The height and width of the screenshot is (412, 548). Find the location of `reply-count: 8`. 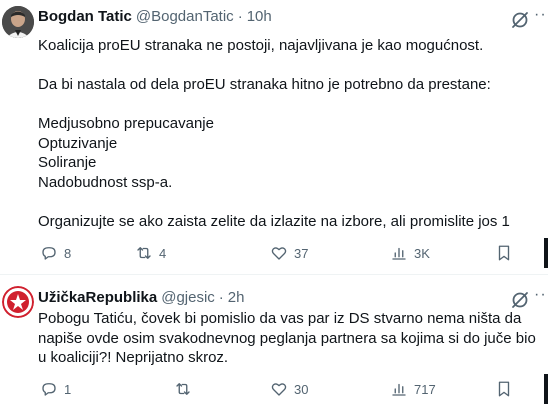

reply-count: 8 is located at coordinates (68, 253).